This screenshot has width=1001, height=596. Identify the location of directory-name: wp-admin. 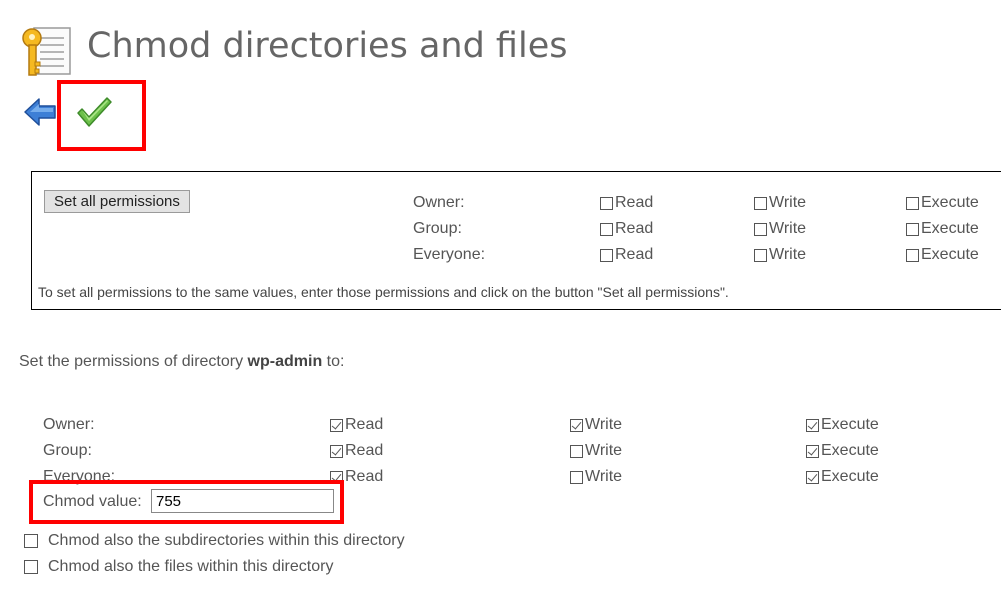
(285, 361).